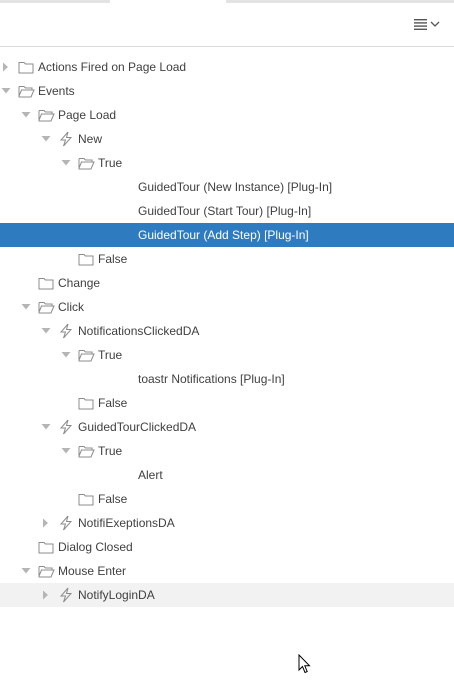 This screenshot has width=454, height=696. I want to click on tree-node-label: GuidedTour (Start Tour) [Plug-In], so click(225, 211).